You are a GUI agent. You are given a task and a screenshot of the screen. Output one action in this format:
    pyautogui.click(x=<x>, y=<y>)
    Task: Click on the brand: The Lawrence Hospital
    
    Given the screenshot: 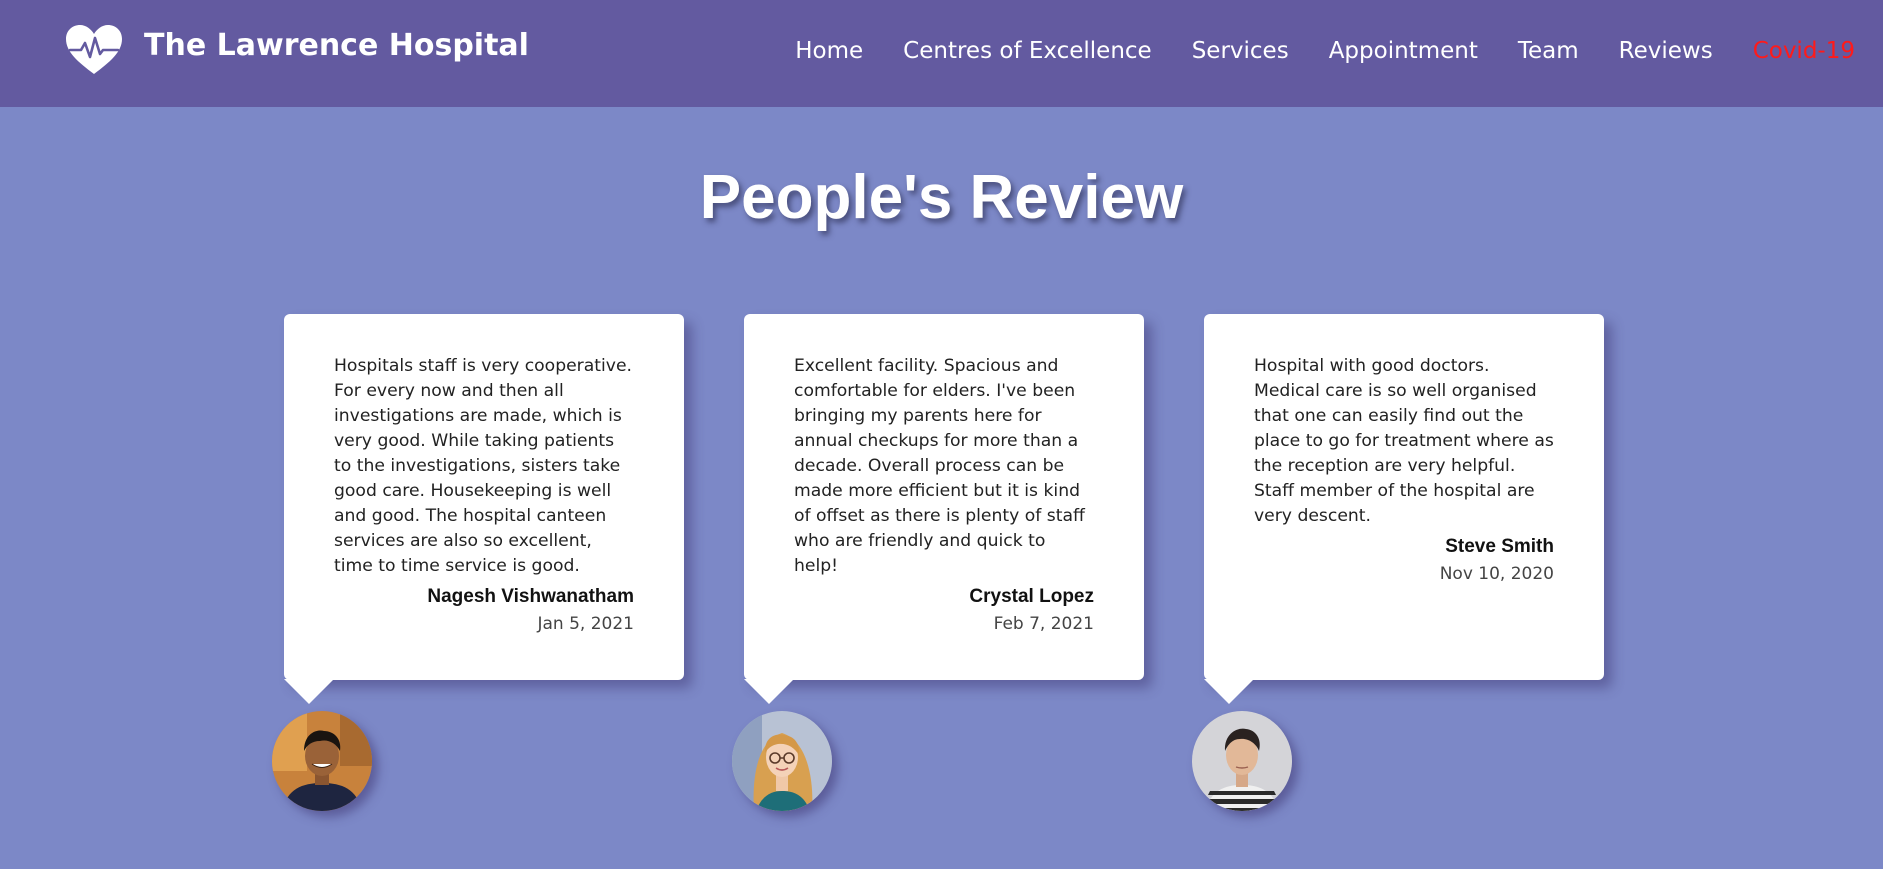 What is the action you would take?
    pyautogui.click(x=296, y=50)
    